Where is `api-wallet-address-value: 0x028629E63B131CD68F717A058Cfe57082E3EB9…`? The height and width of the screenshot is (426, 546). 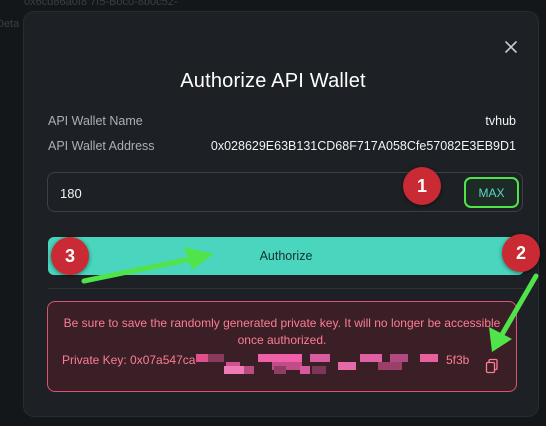
api-wallet-address-value: 0x028629E63B131CD68F717A058Cfe57082E3EB9… is located at coordinates (363, 146).